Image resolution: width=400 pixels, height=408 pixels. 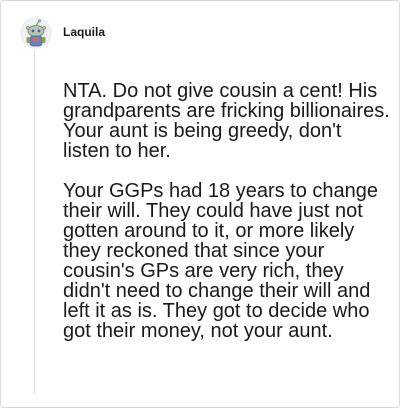 What do you see at coordinates (36, 33) in the screenshot?
I see `snoo-avatar-icon` at bounding box center [36, 33].